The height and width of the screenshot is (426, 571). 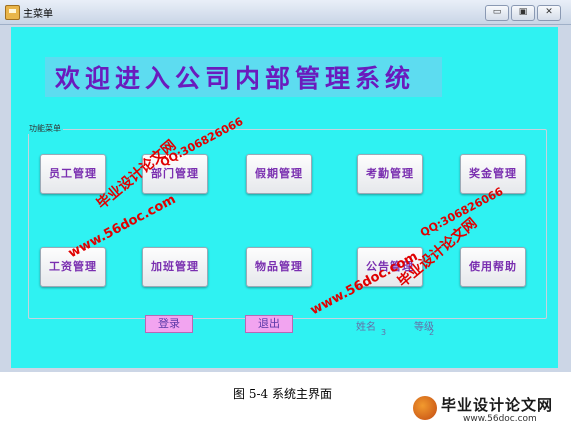 What do you see at coordinates (425, 408) in the screenshot?
I see `logo-icon` at bounding box center [425, 408].